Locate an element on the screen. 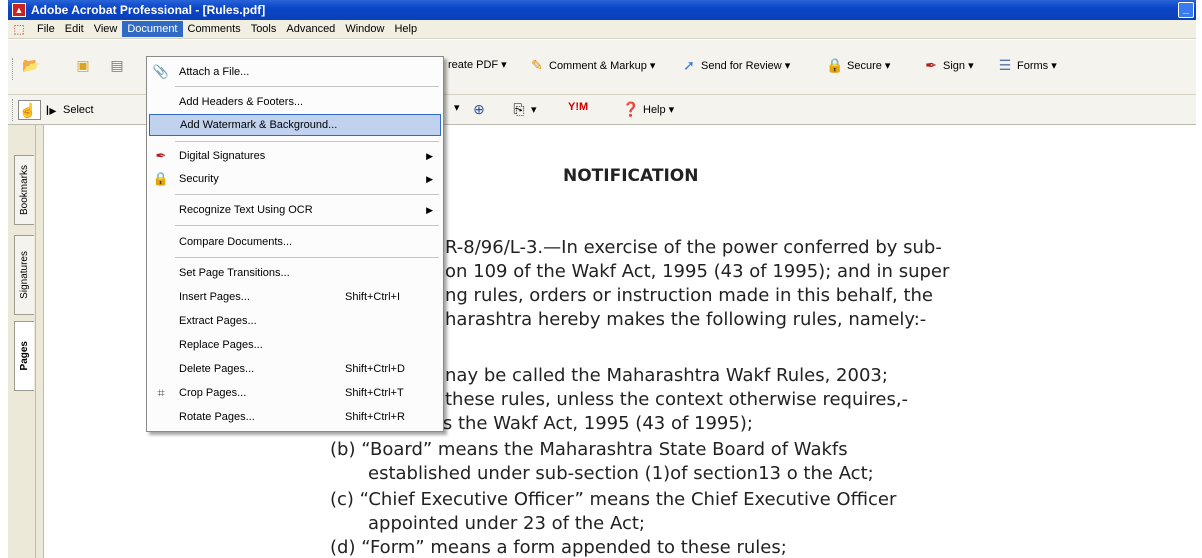 The height and width of the screenshot is (558, 1202). tab-bookmarks-label: Bookmarks is located at coordinates (24, 189).